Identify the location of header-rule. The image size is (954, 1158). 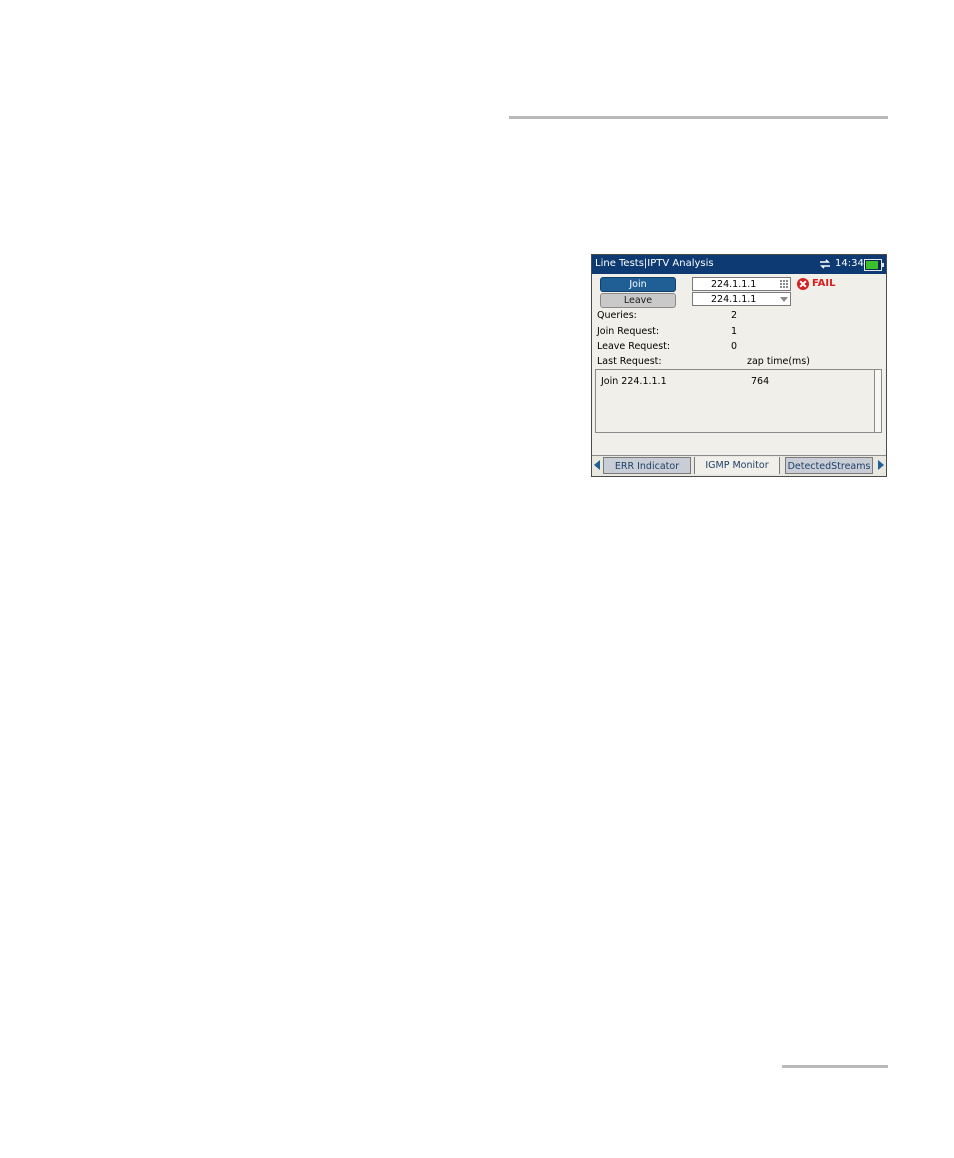
(698, 117).